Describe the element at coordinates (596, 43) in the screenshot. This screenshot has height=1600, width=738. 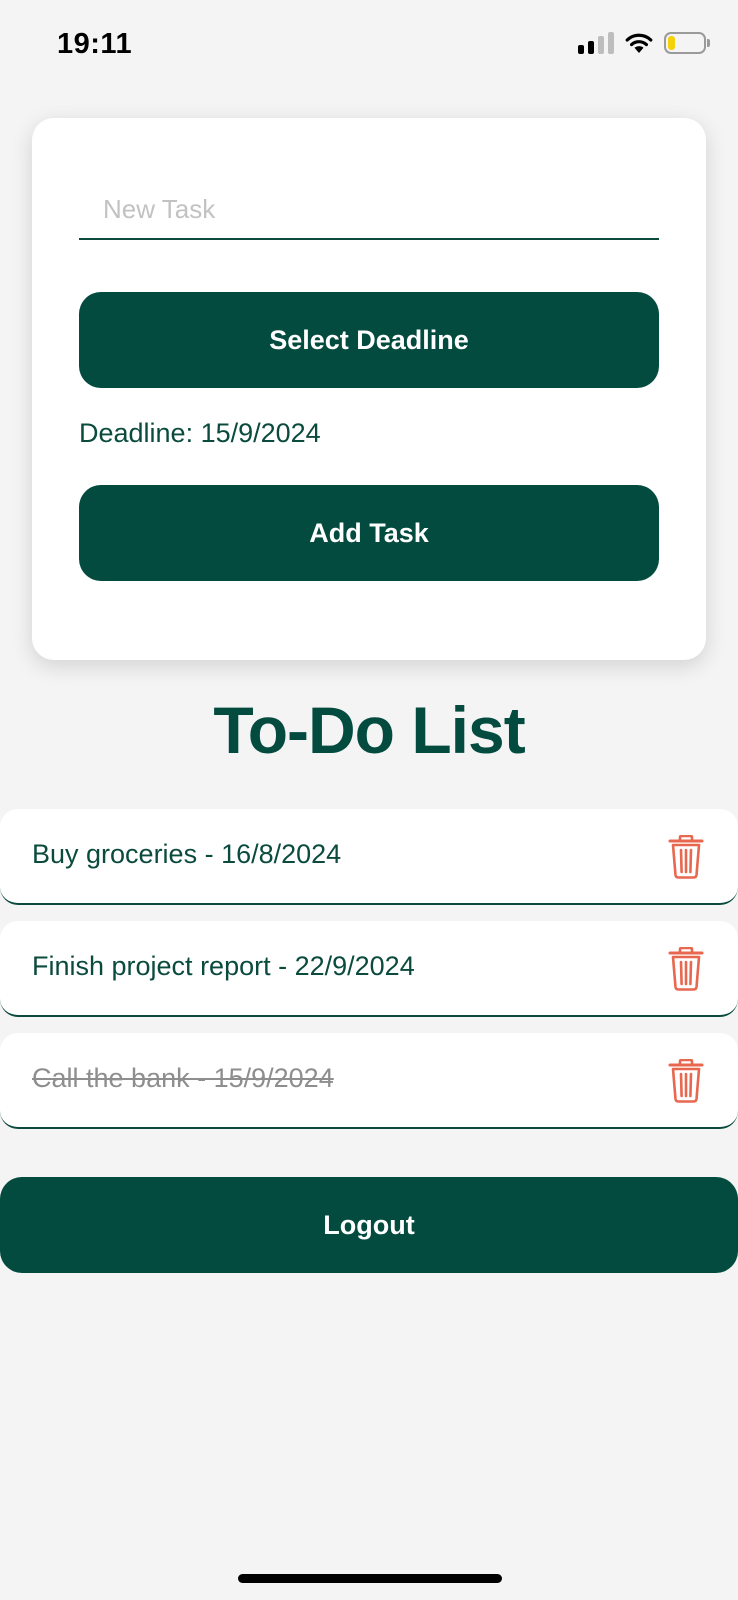
I see `cellular-signal-icon` at that location.